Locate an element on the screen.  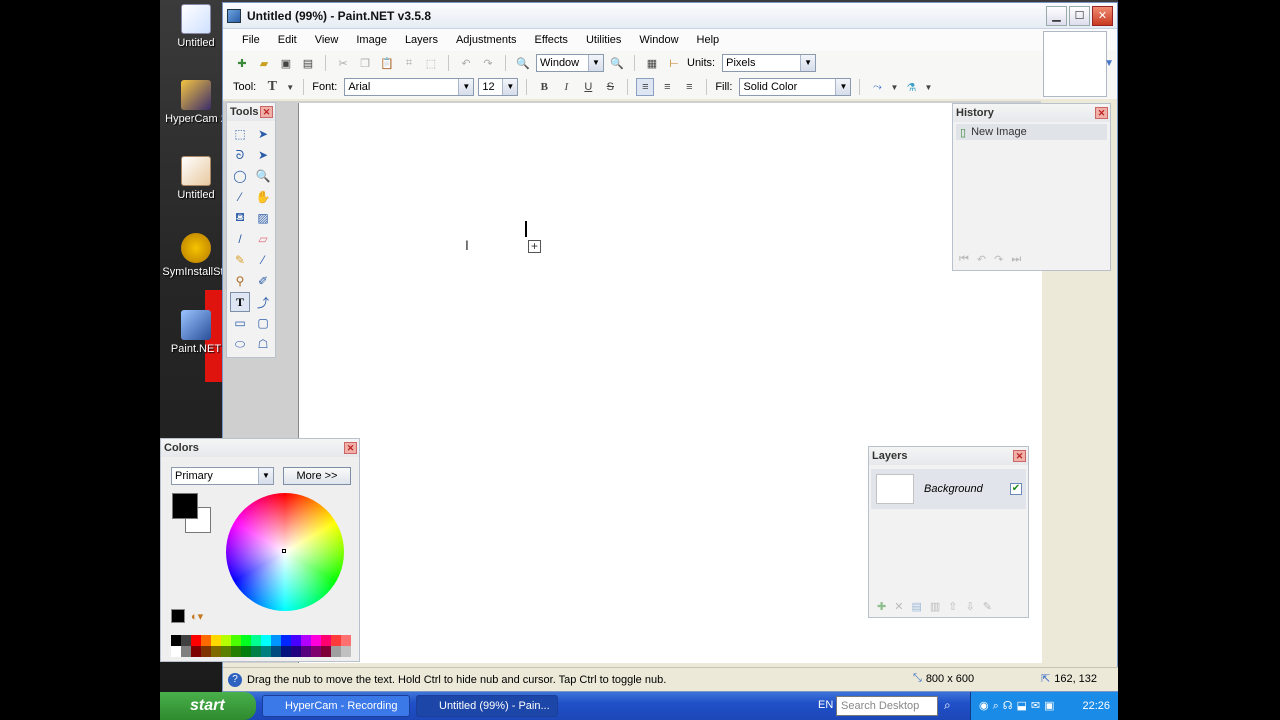
clone-stamp-icon: ⚲ is located at coordinates (240, 281).